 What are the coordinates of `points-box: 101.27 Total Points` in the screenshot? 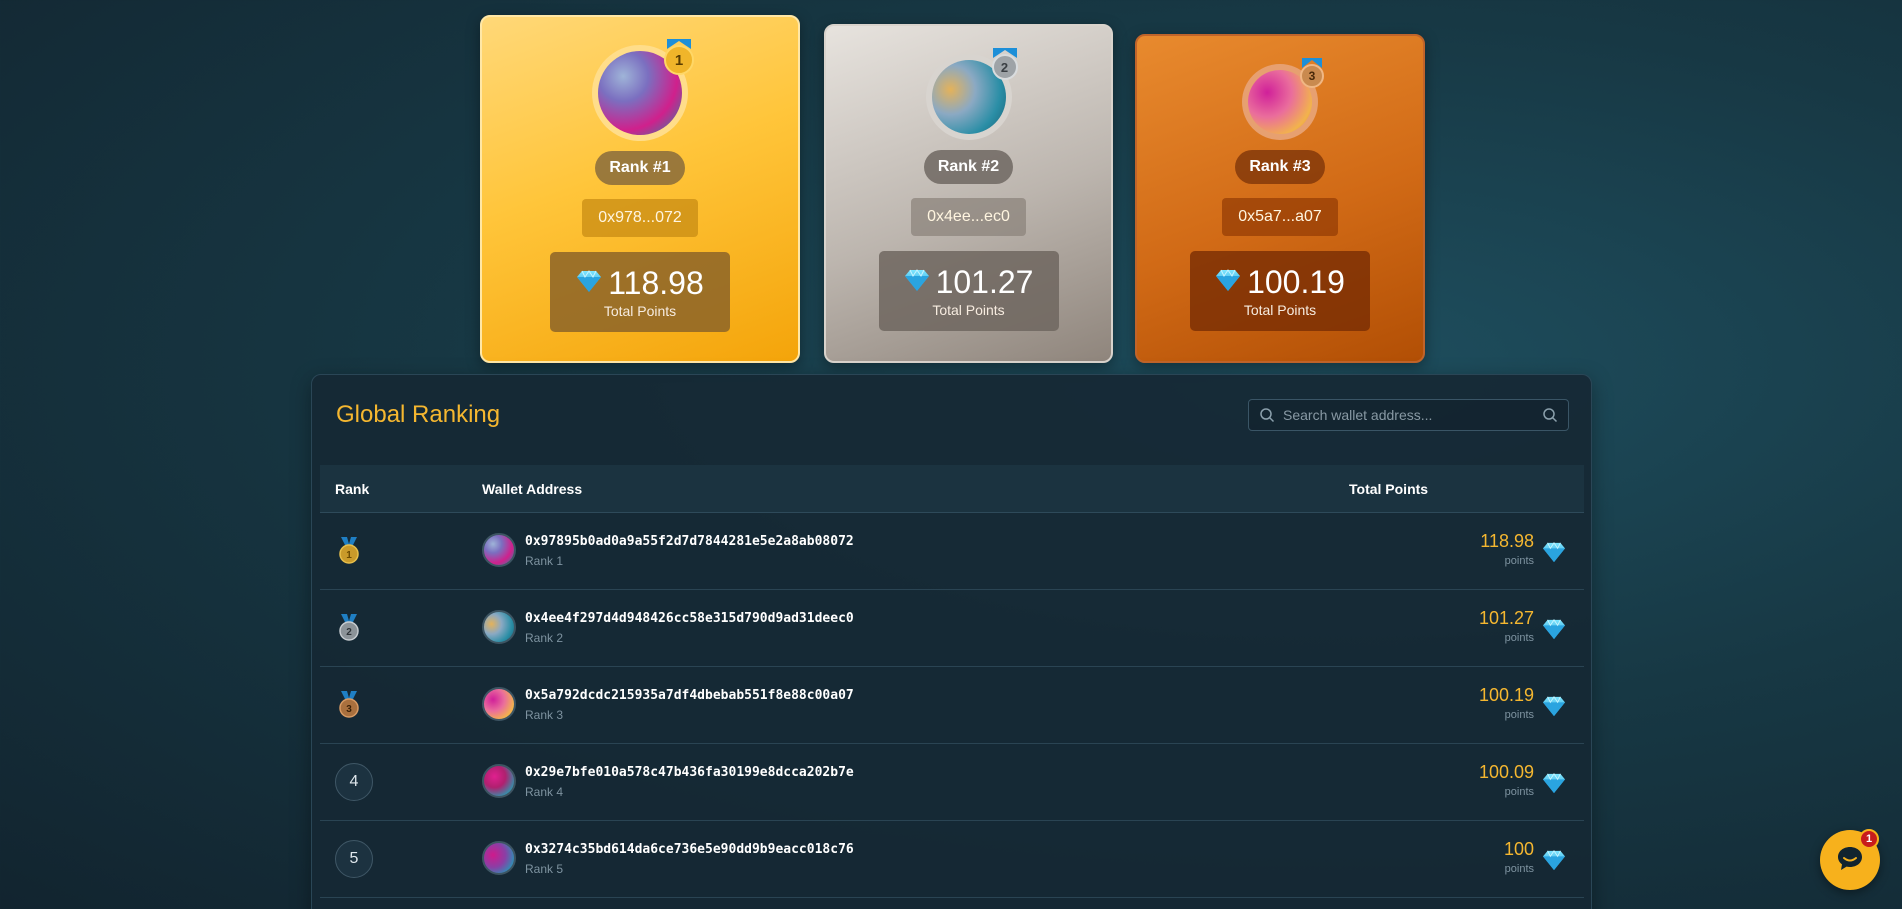 It's located at (968, 291).